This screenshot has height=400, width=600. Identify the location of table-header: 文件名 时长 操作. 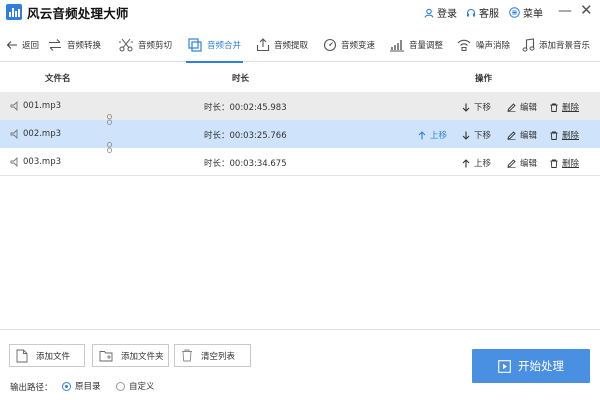
(300, 77).